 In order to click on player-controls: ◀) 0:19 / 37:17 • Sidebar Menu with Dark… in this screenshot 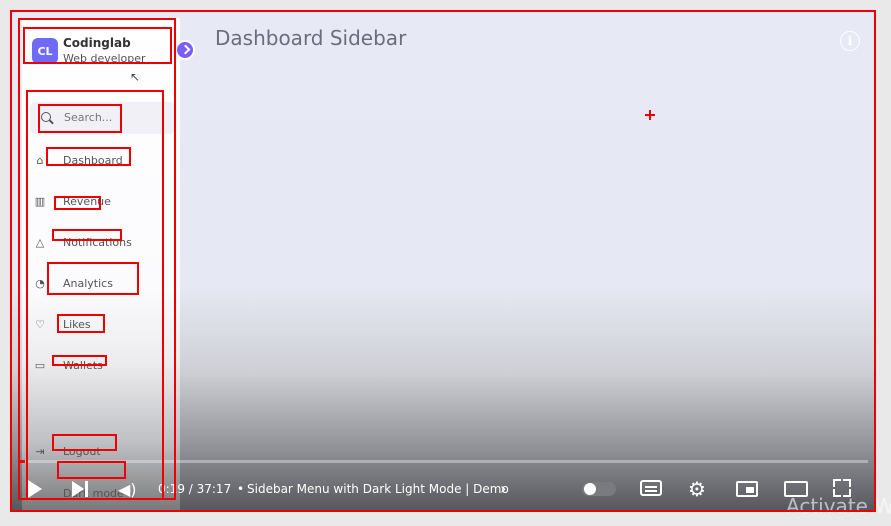, I will do `click(443, 490)`.